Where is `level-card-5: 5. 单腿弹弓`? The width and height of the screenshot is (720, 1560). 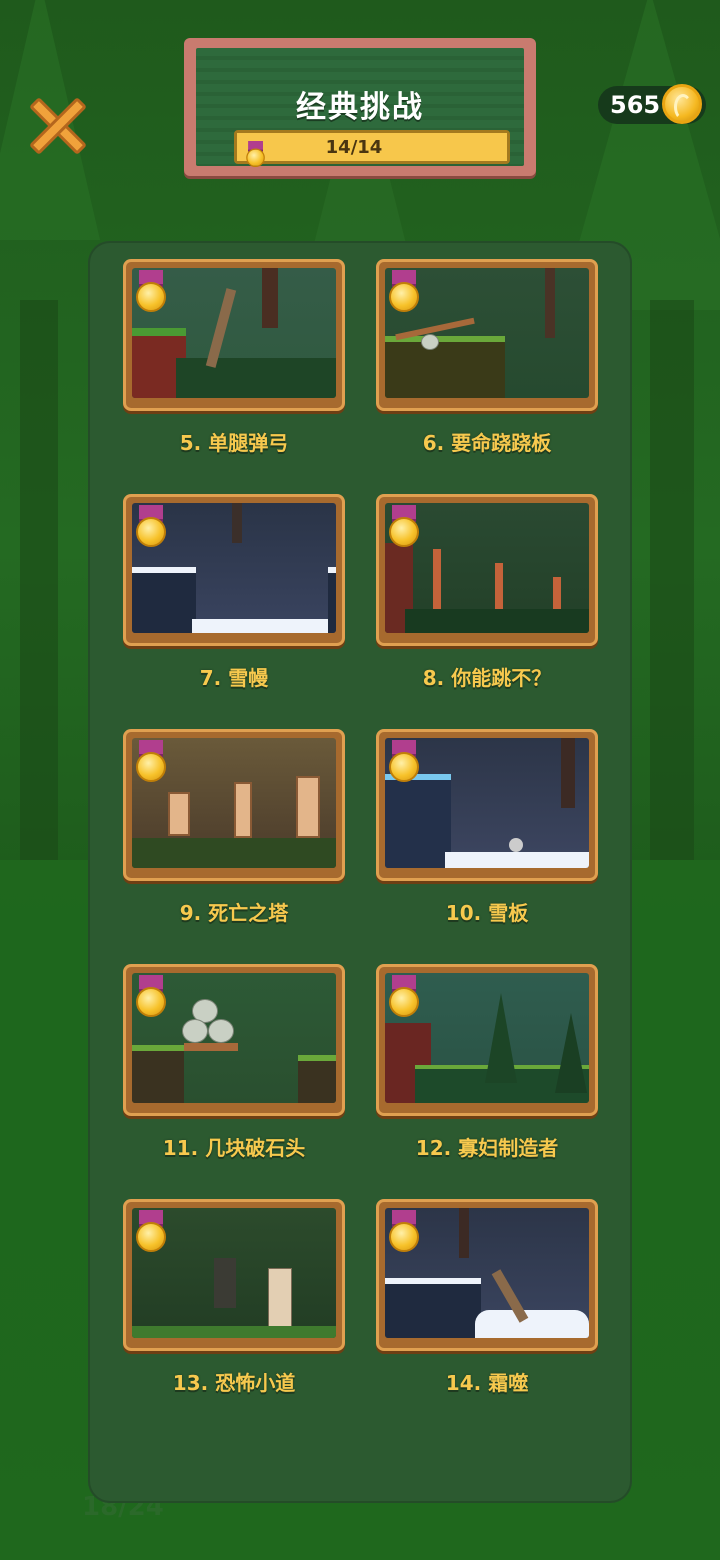
level-card-5: 5. 单腿弹弓 is located at coordinates (234, 357).